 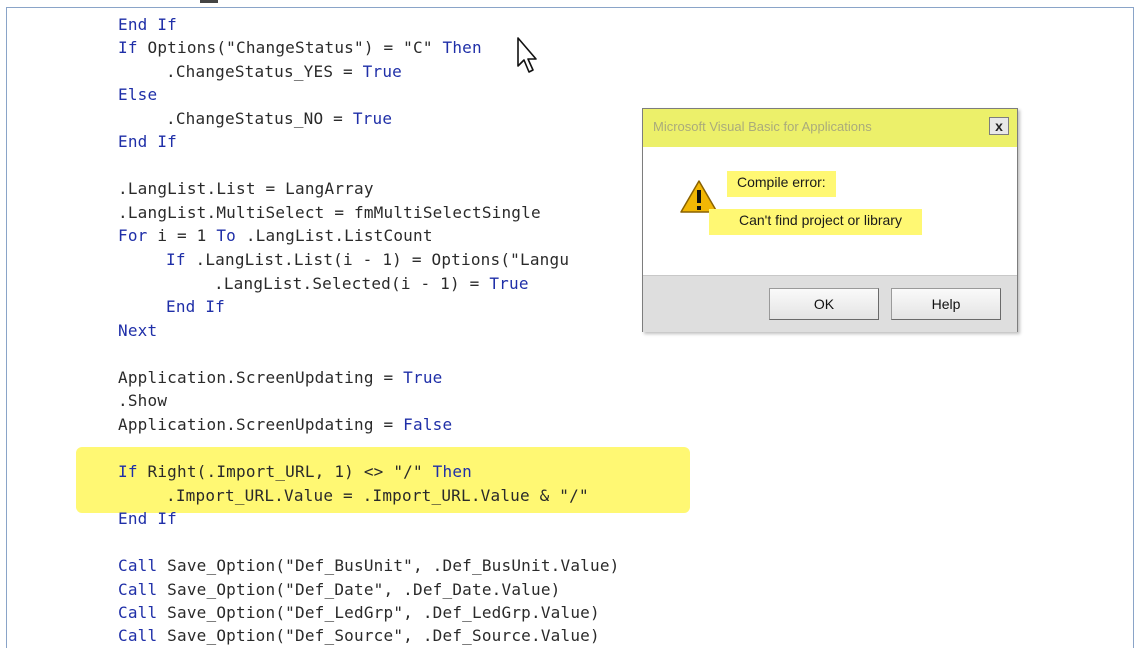 I want to click on code-text: .ChangeStatus_YES =, so click(x=264, y=71).